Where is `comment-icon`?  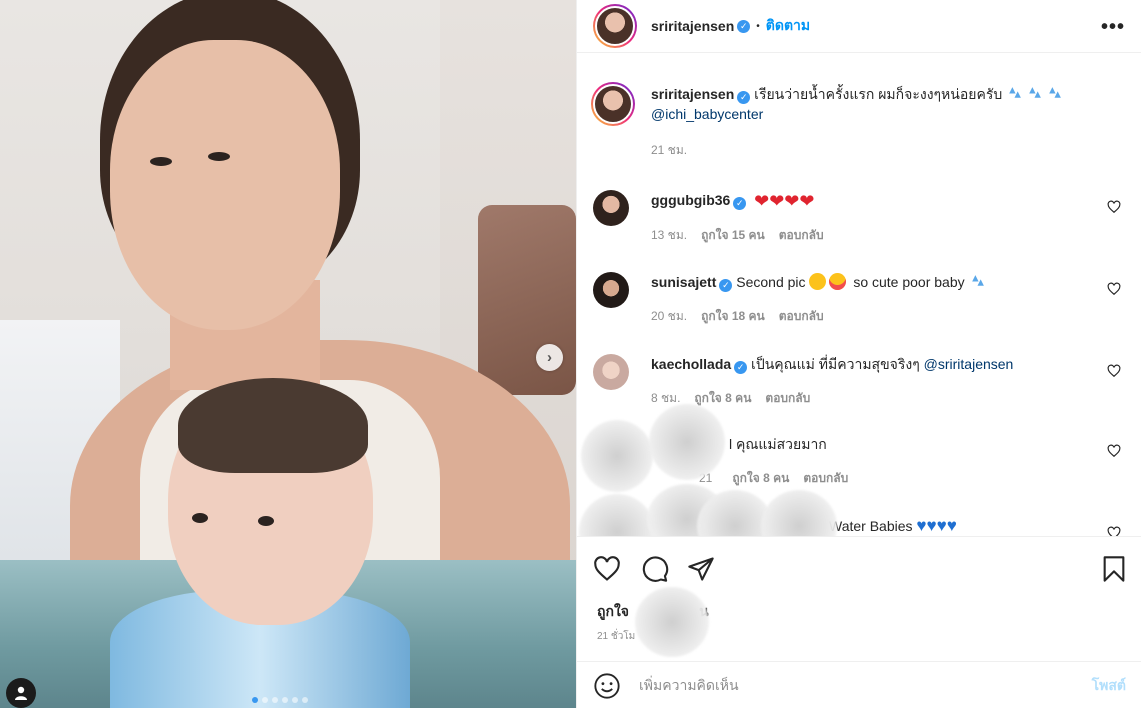 comment-icon is located at coordinates (655, 569).